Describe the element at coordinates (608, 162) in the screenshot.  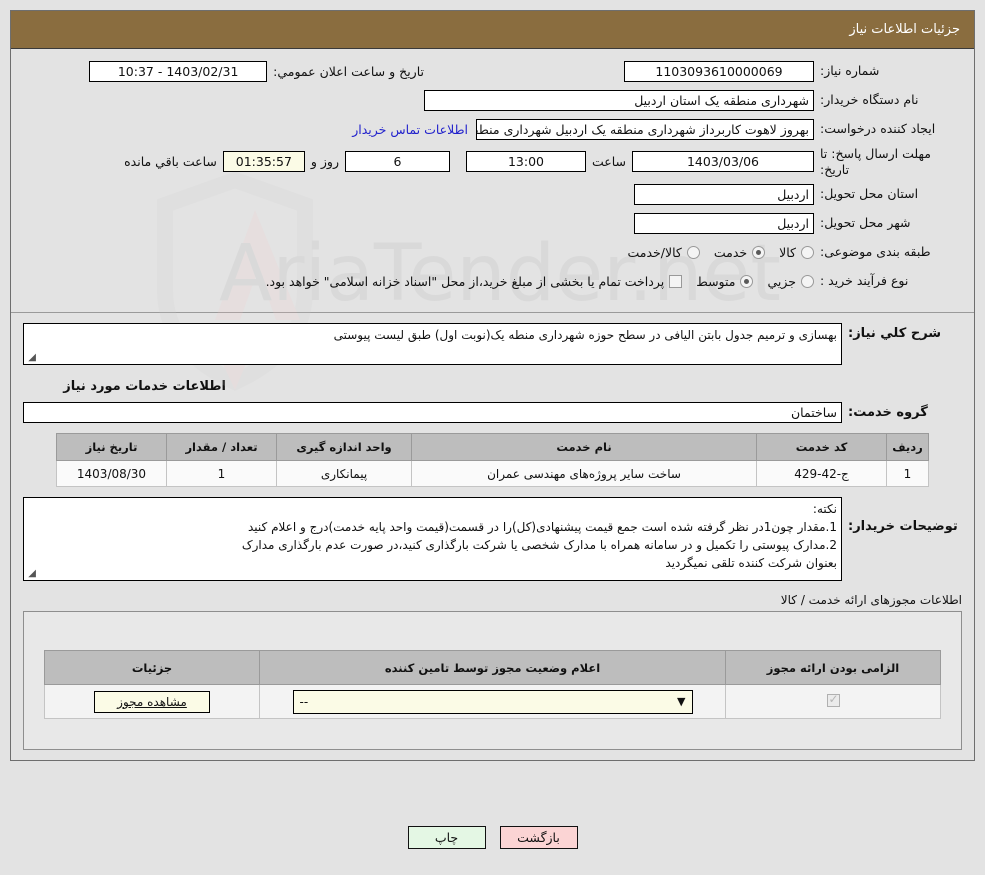
I see `deadline-time-label: ساعت` at that location.